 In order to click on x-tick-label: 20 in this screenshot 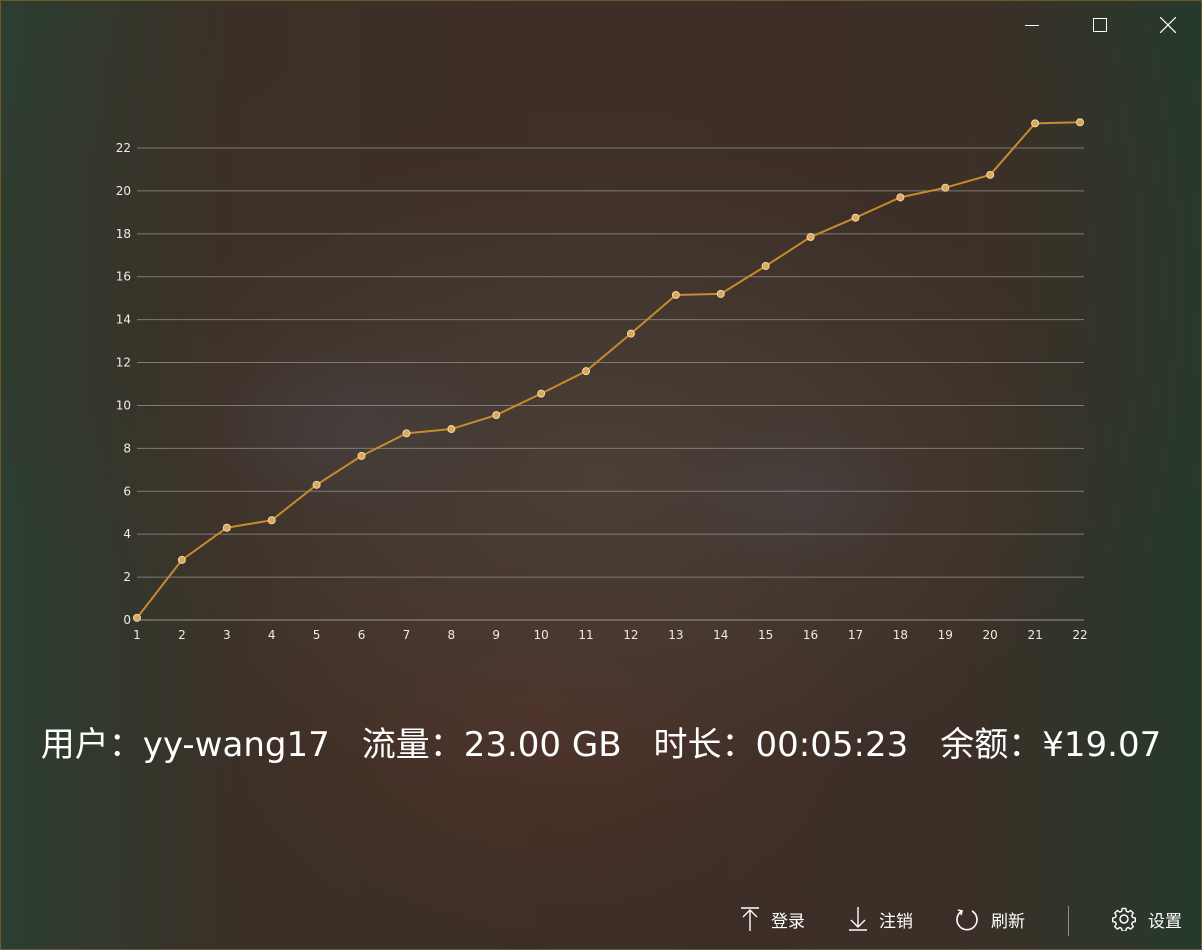, I will do `click(990, 635)`.